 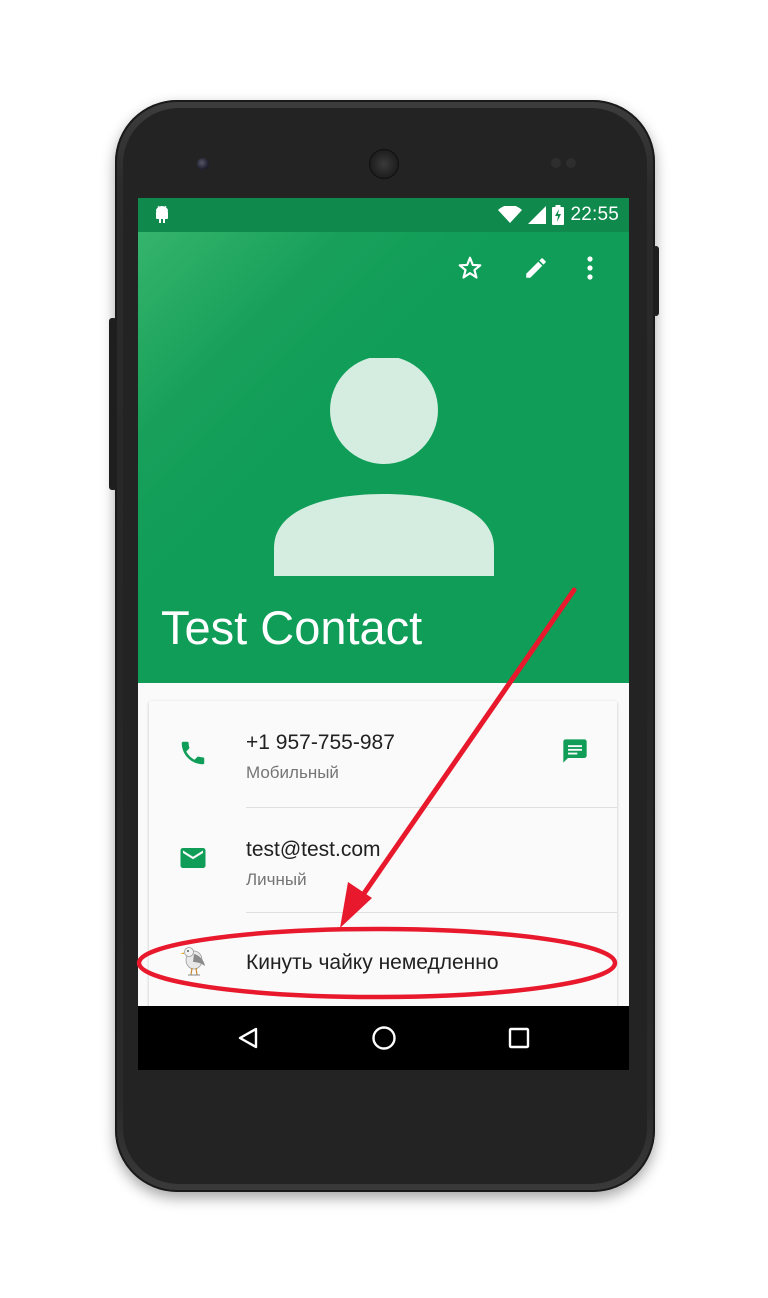 What do you see at coordinates (193, 858) in the screenshot?
I see `email-icon` at bounding box center [193, 858].